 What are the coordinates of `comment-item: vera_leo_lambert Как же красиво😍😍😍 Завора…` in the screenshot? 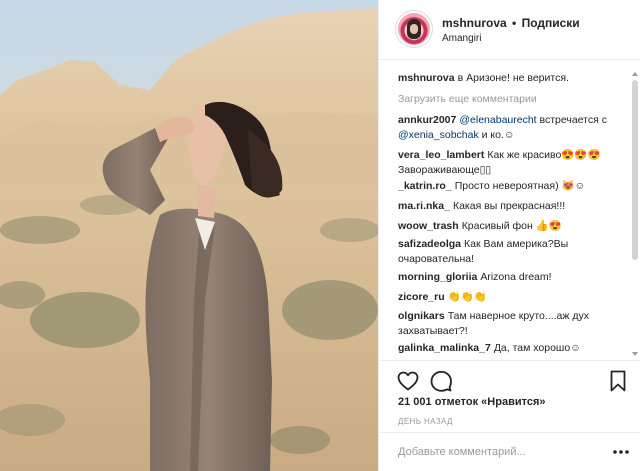 It's located at (513, 163).